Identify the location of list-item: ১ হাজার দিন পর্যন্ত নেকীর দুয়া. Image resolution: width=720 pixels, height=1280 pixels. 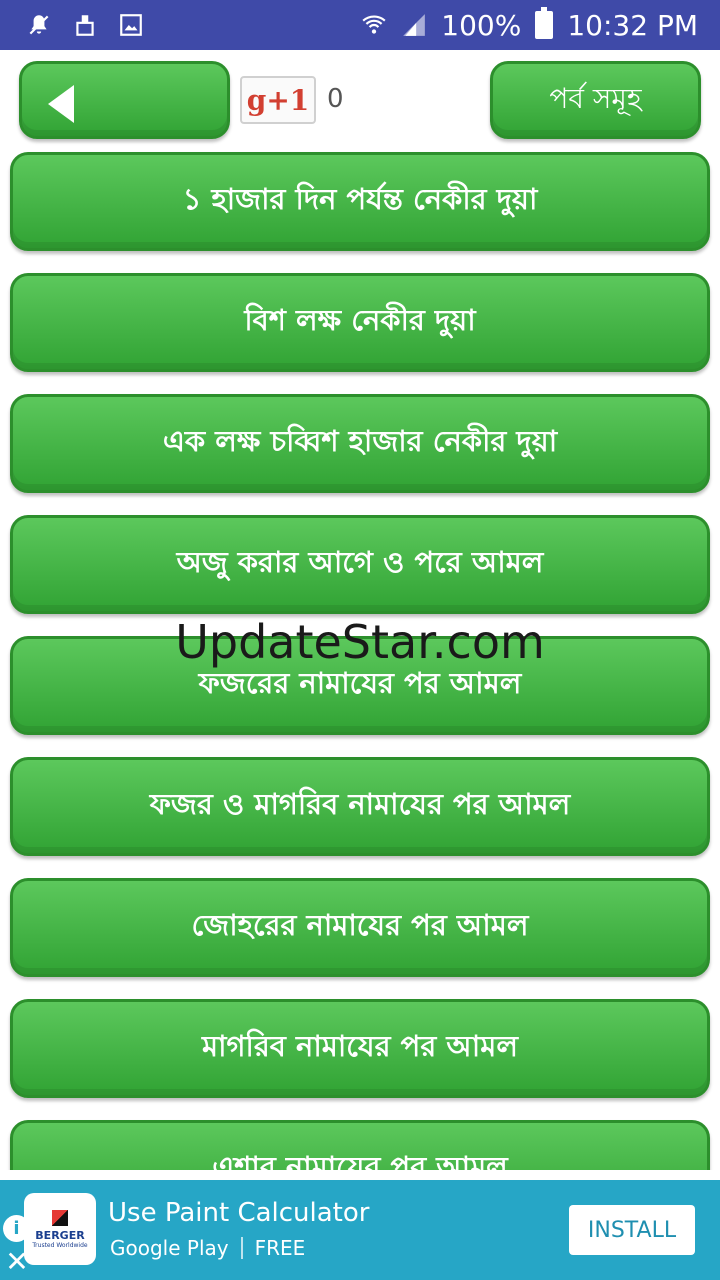
(360, 201).